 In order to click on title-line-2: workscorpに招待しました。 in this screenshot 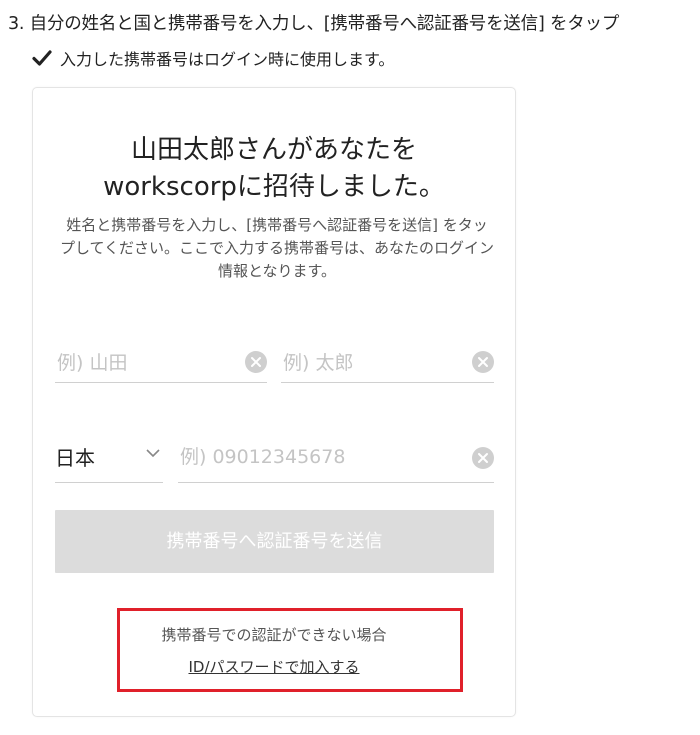, I will do `click(274, 187)`.